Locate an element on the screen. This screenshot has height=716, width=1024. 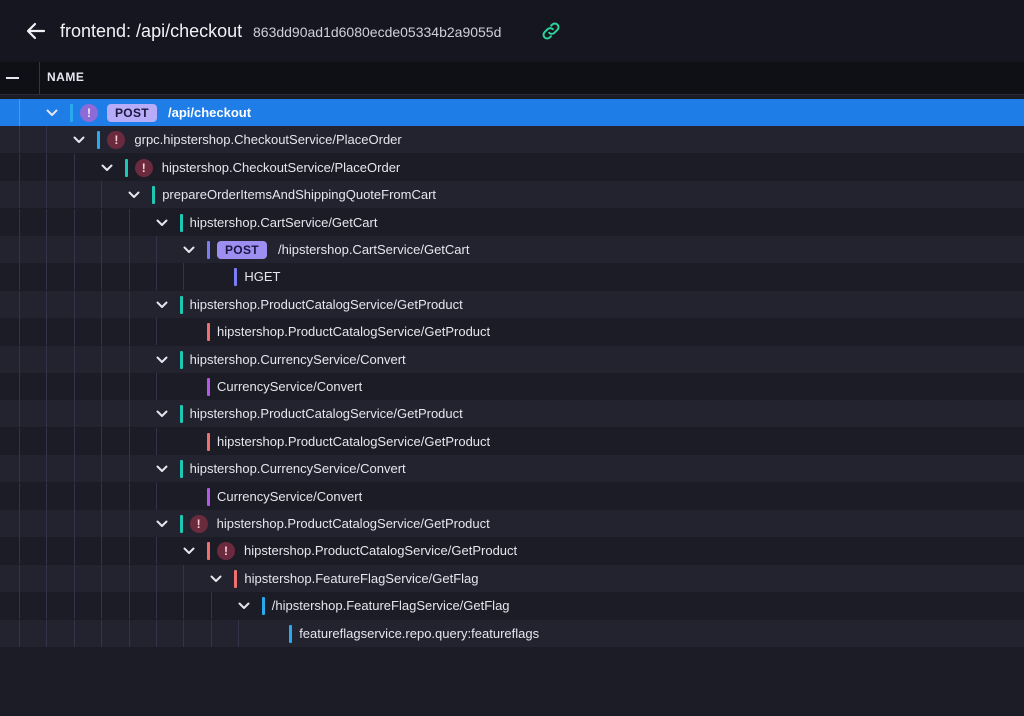
page-title: frontend: /api/checkout is located at coordinates (151, 31).